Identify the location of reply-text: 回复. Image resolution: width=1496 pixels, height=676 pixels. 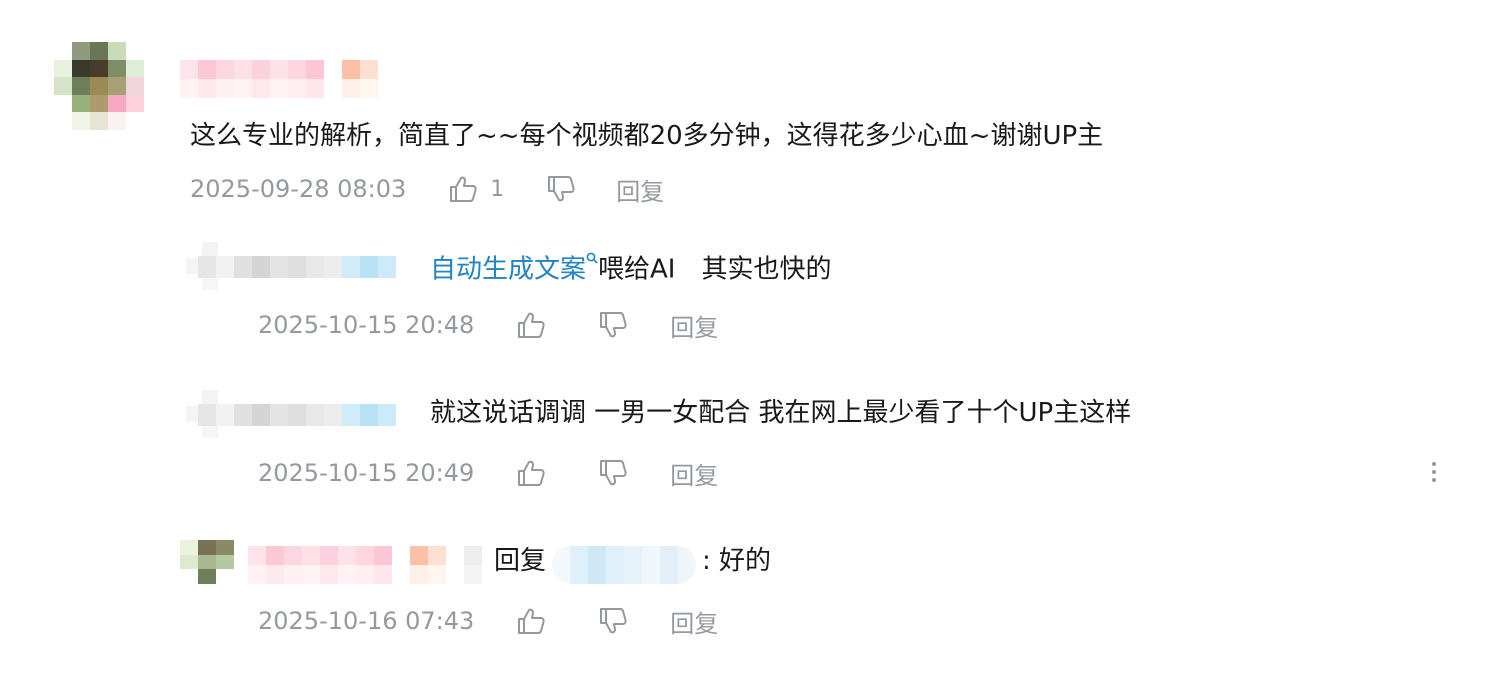
(520, 561).